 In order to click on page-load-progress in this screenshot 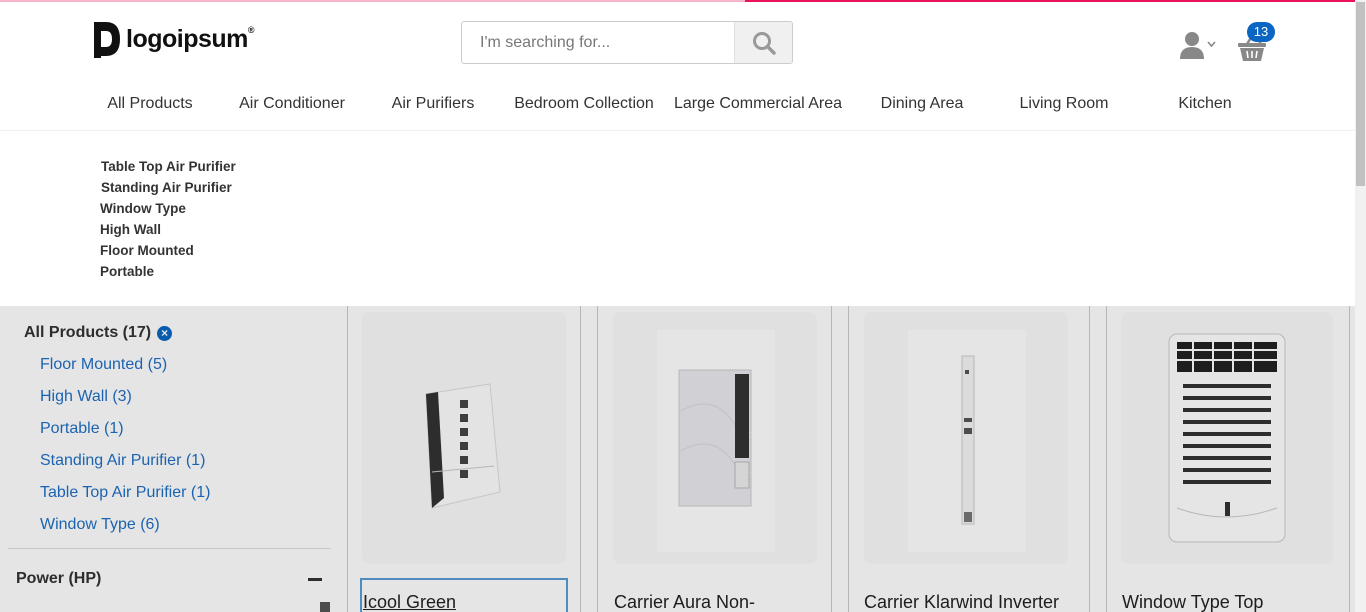, I will do `click(677, 1)`.